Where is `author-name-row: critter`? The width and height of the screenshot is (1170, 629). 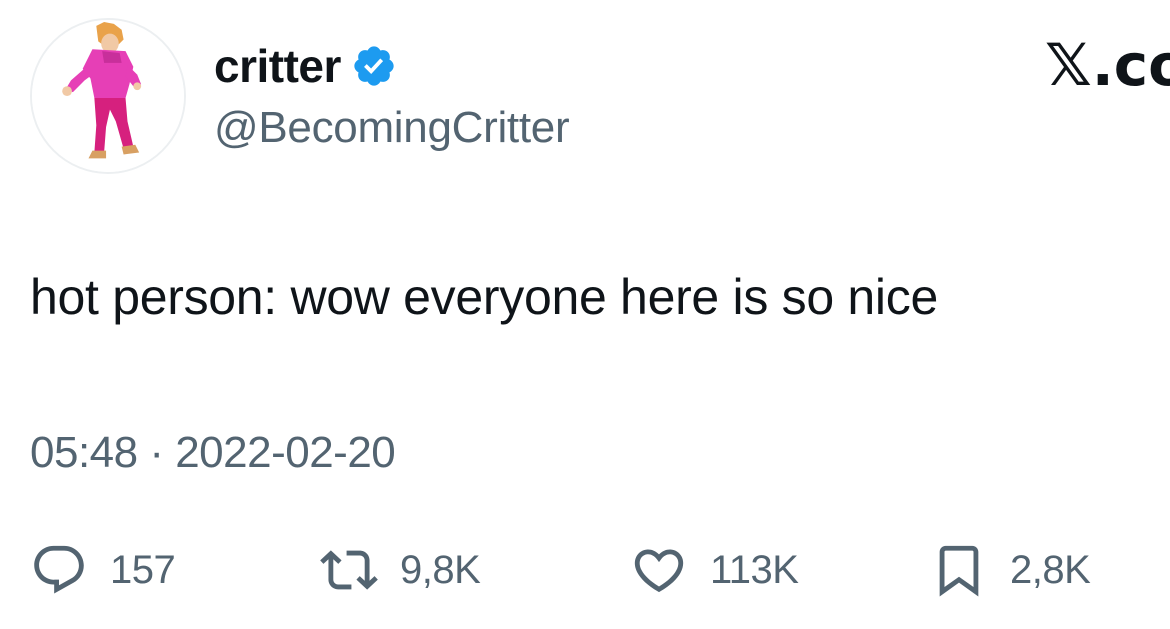
author-name-row: critter is located at coordinates (305, 66).